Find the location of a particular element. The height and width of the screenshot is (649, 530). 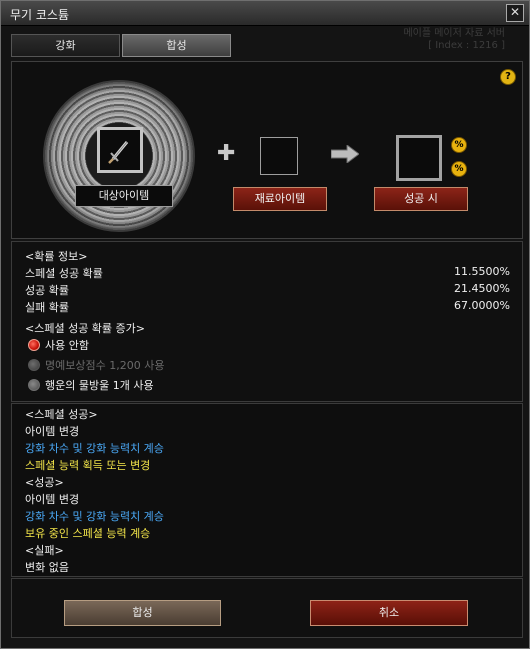

success-line-2: 강화 차수 및 강화 능력치 계승 is located at coordinates (94, 516).